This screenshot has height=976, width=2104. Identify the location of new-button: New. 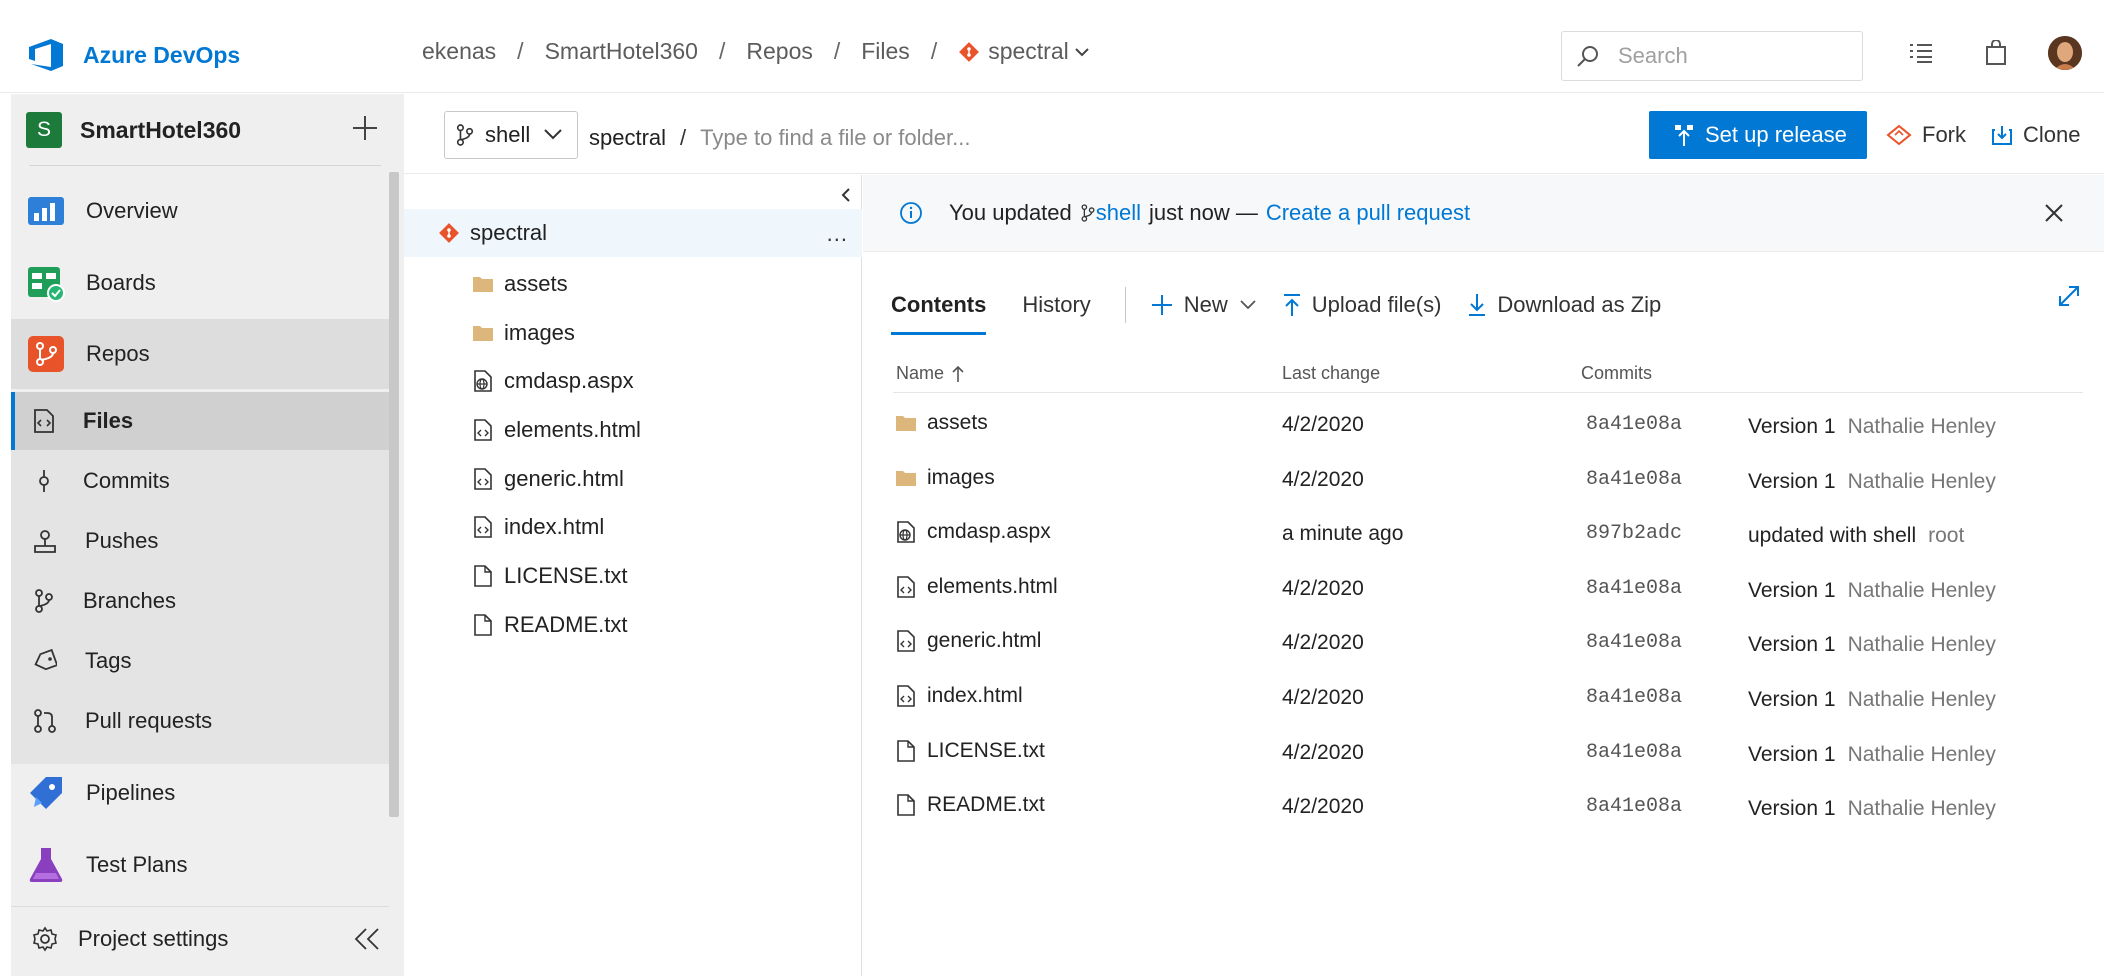
(1203, 305).